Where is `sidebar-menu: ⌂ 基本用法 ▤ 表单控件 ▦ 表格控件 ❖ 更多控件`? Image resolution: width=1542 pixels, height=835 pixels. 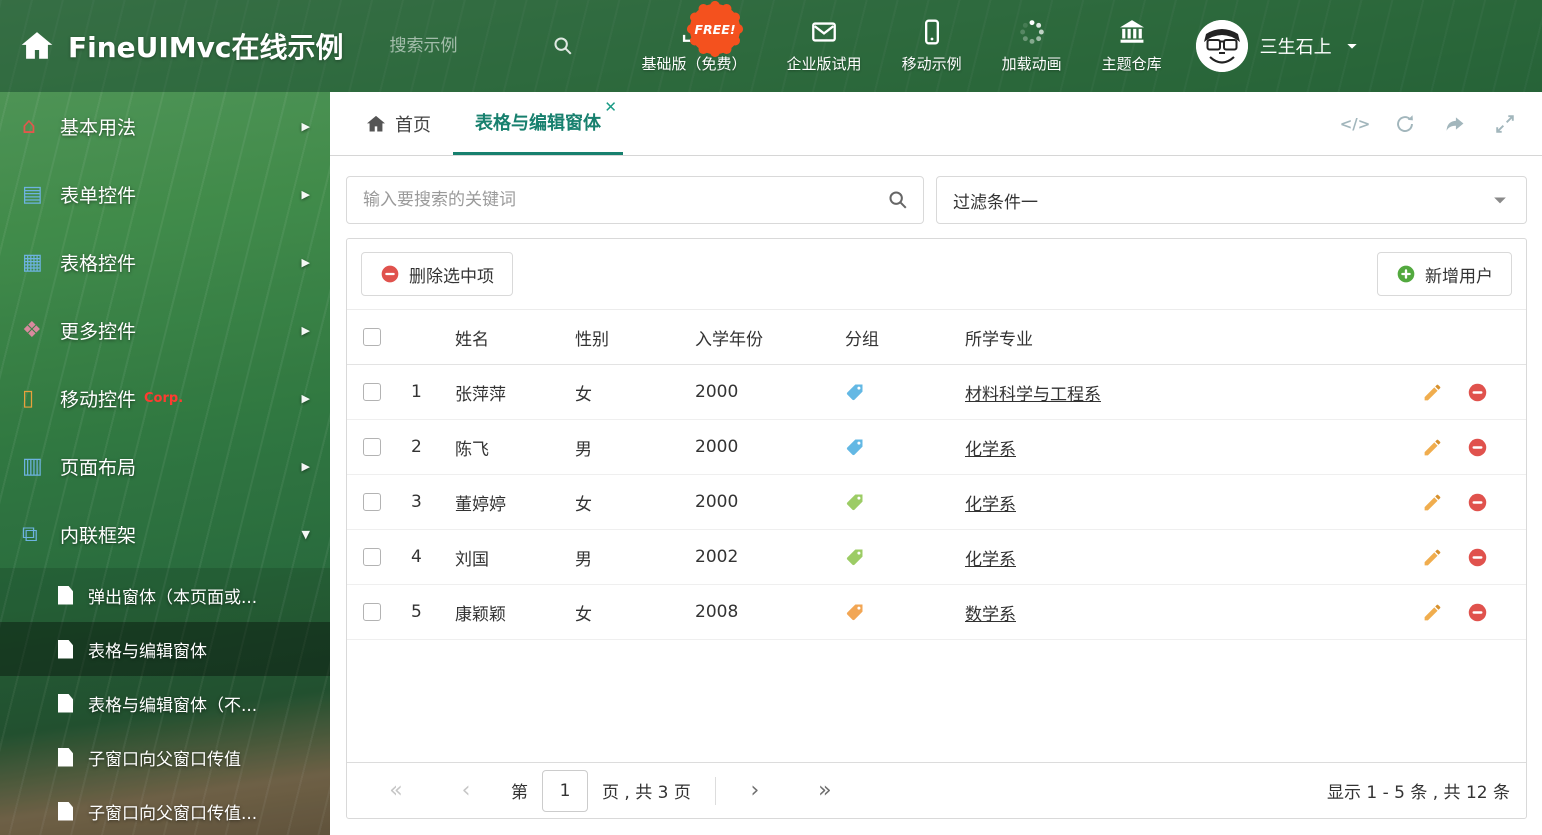
sidebar-menu: ⌂ 基本用法 ▤ 表单控件 ▦ 表格控件 ❖ 更多控件 is located at coordinates (165, 330).